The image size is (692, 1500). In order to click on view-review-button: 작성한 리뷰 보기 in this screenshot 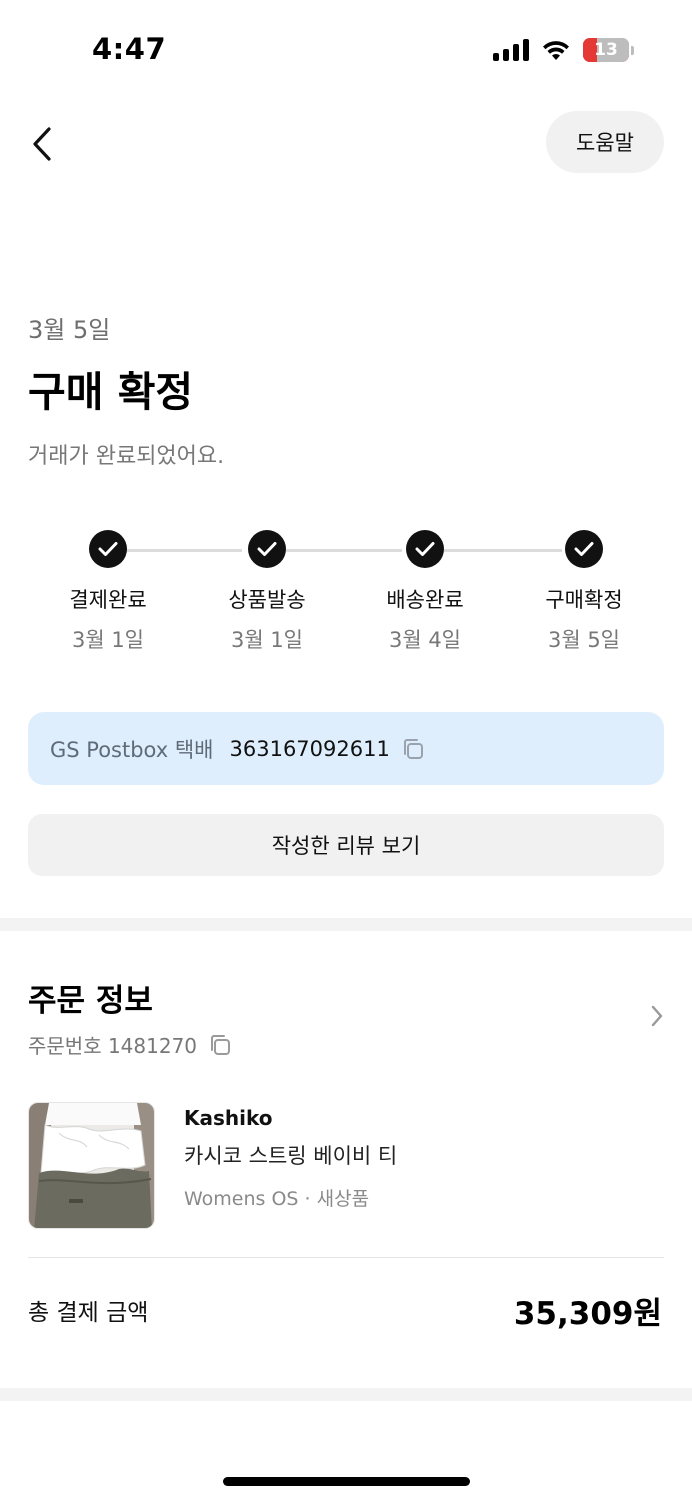, I will do `click(346, 845)`.